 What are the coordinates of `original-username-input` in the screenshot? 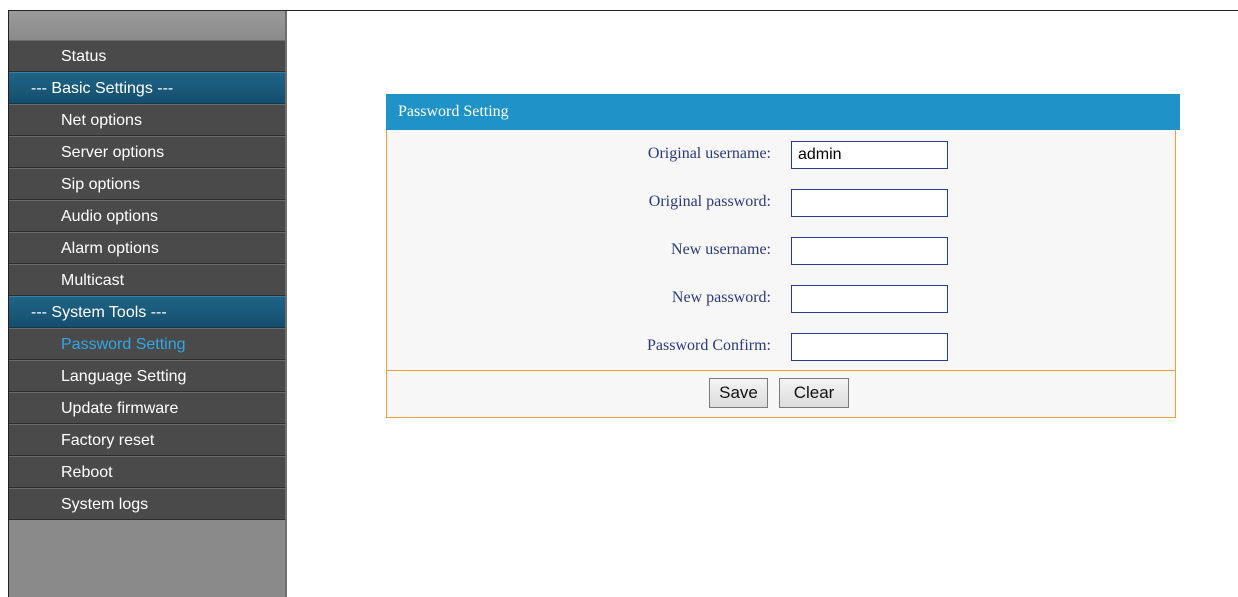 It's located at (869, 155).